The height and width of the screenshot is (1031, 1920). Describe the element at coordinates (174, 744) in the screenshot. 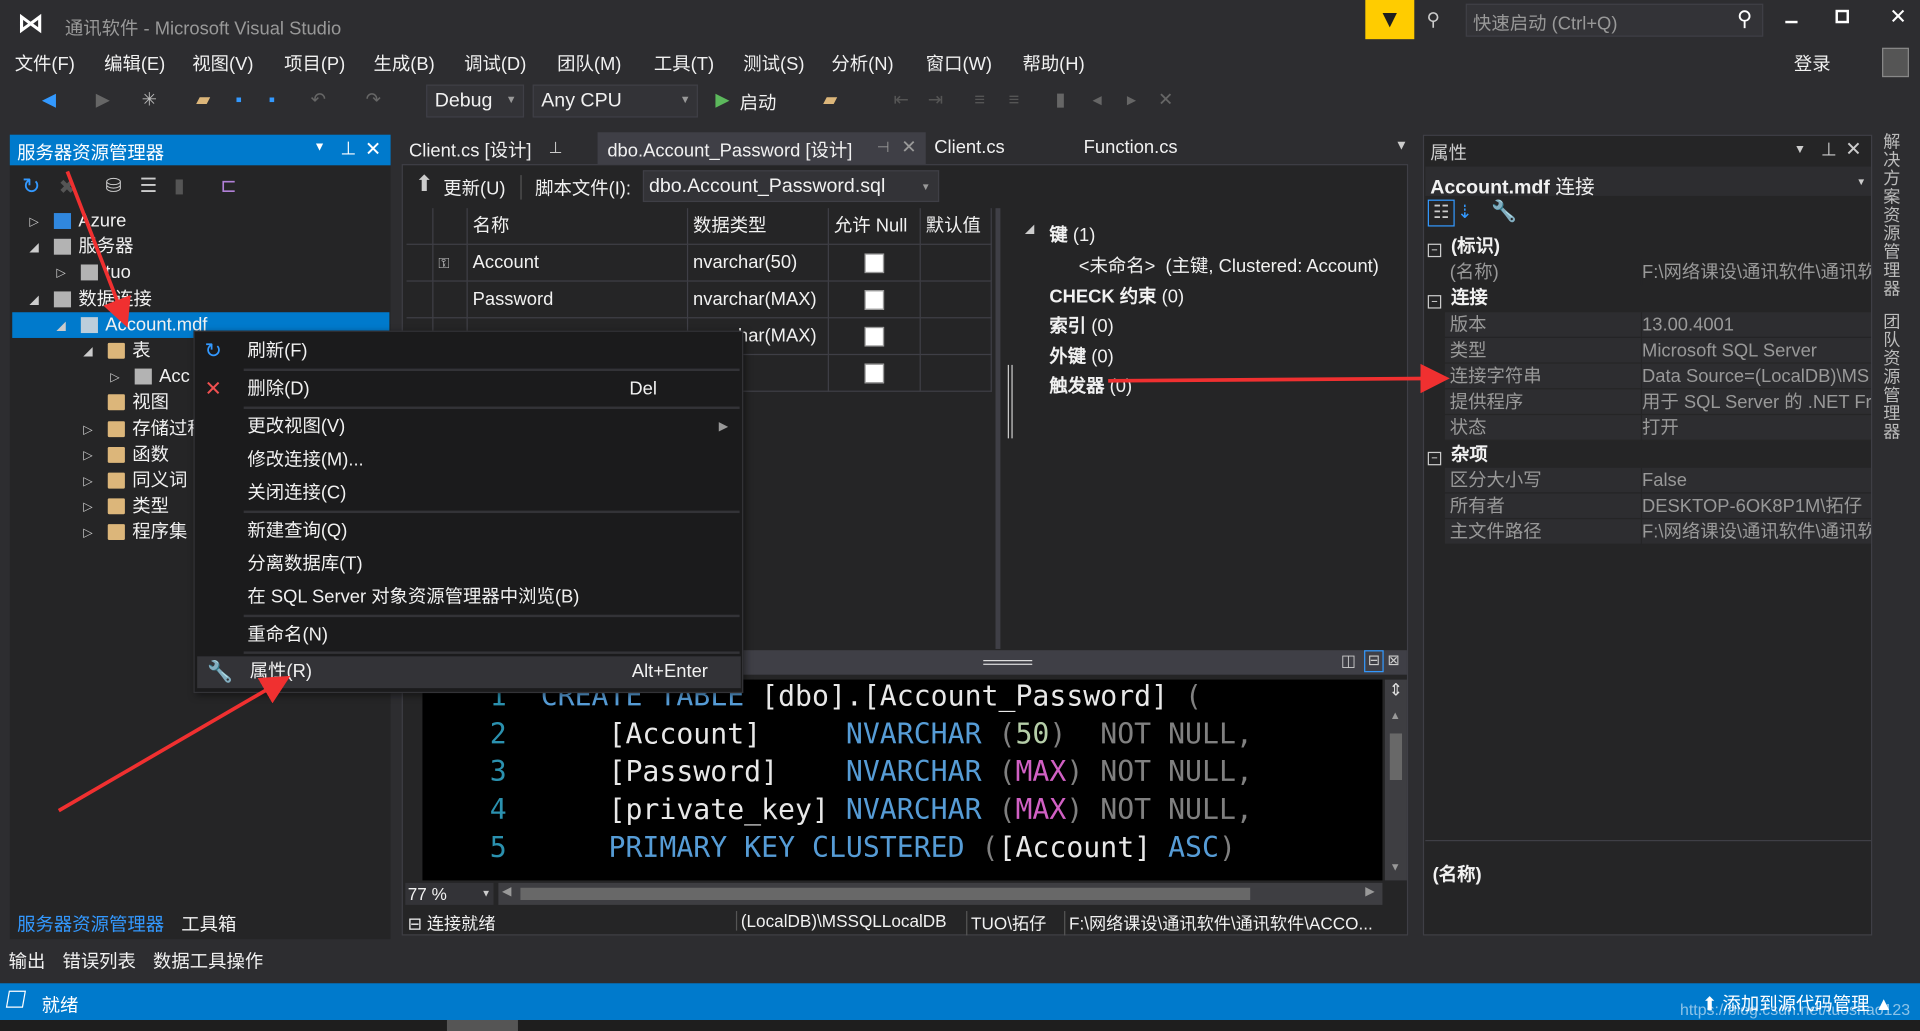

I see `arrow-to-properties-menu-item` at that location.